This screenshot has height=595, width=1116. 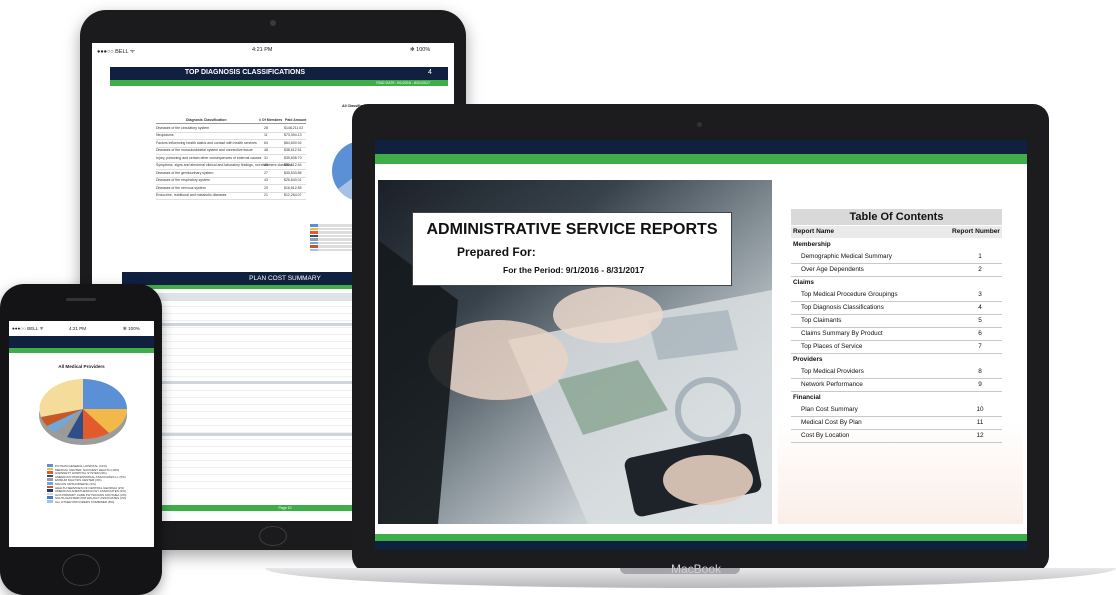 I want to click on toc-section-label: Providers, so click(x=808, y=359).